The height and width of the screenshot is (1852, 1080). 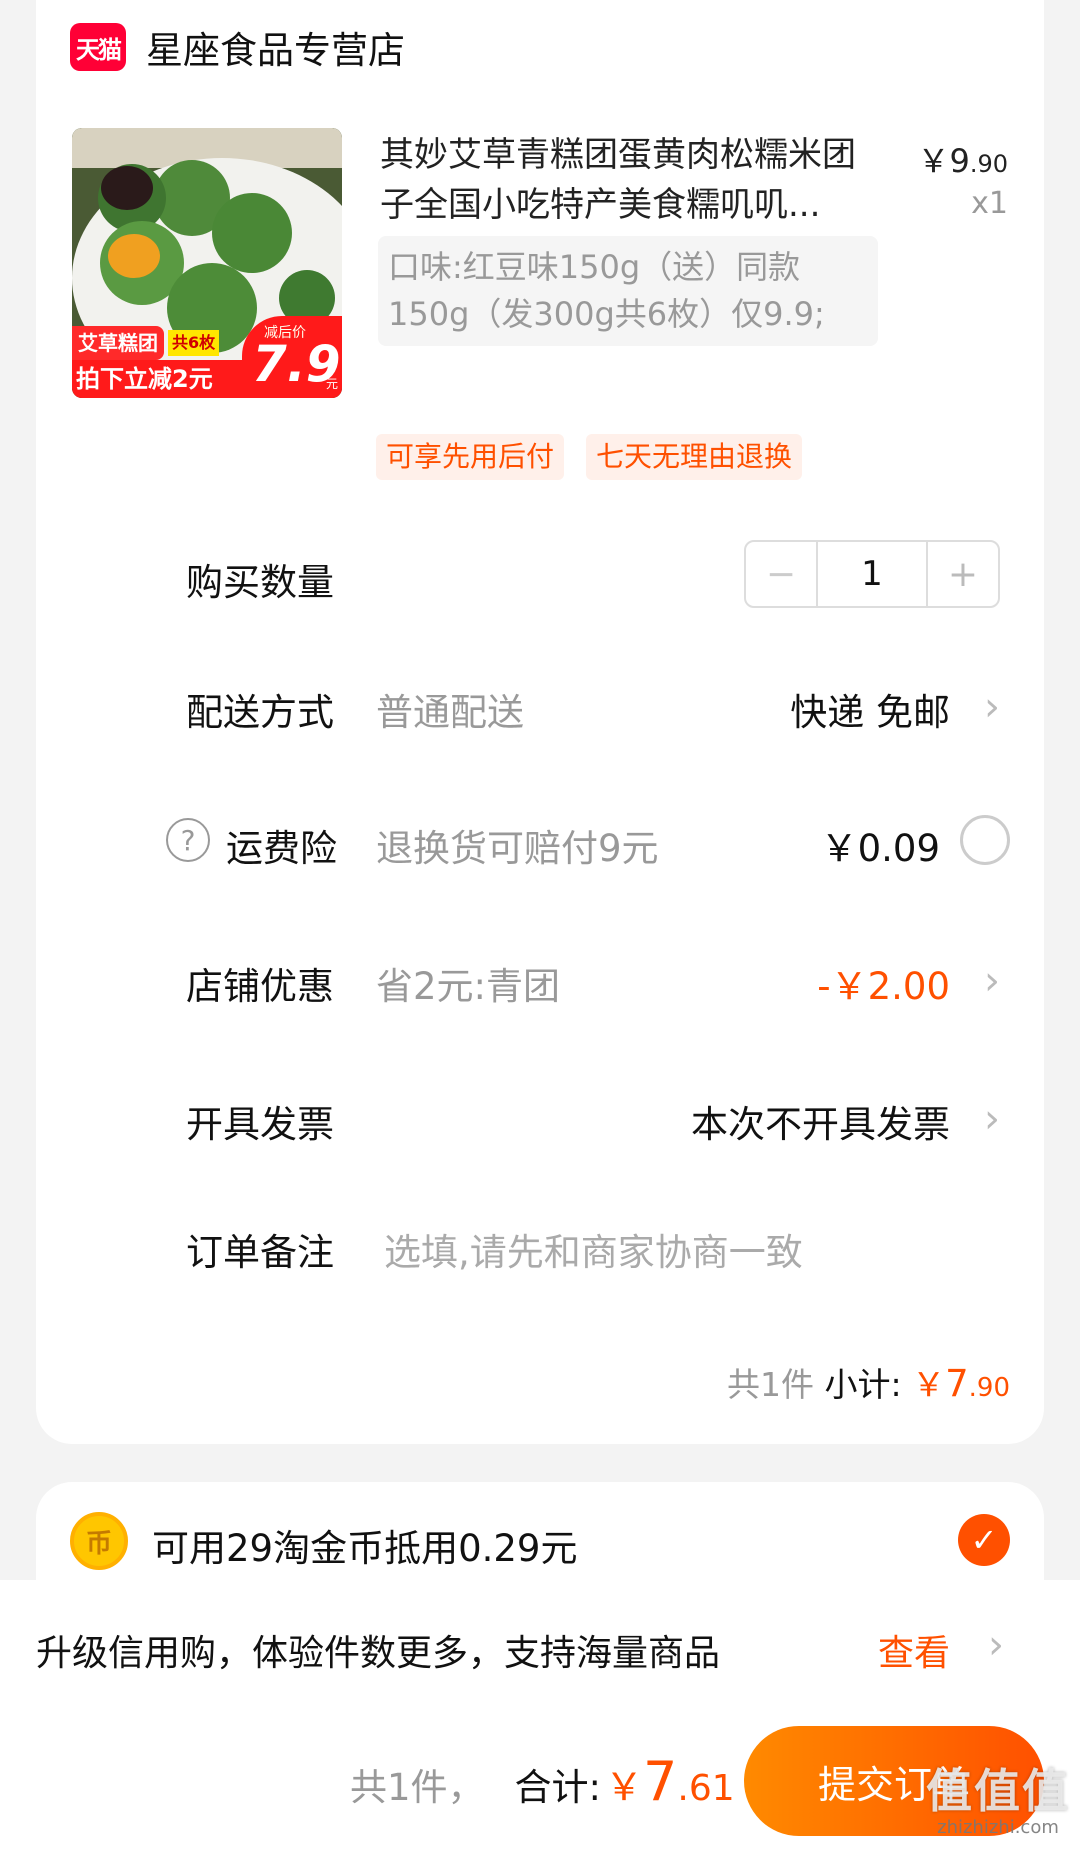 What do you see at coordinates (118, 343) in the screenshot?
I see `image-label-name: 艾草糕团` at bounding box center [118, 343].